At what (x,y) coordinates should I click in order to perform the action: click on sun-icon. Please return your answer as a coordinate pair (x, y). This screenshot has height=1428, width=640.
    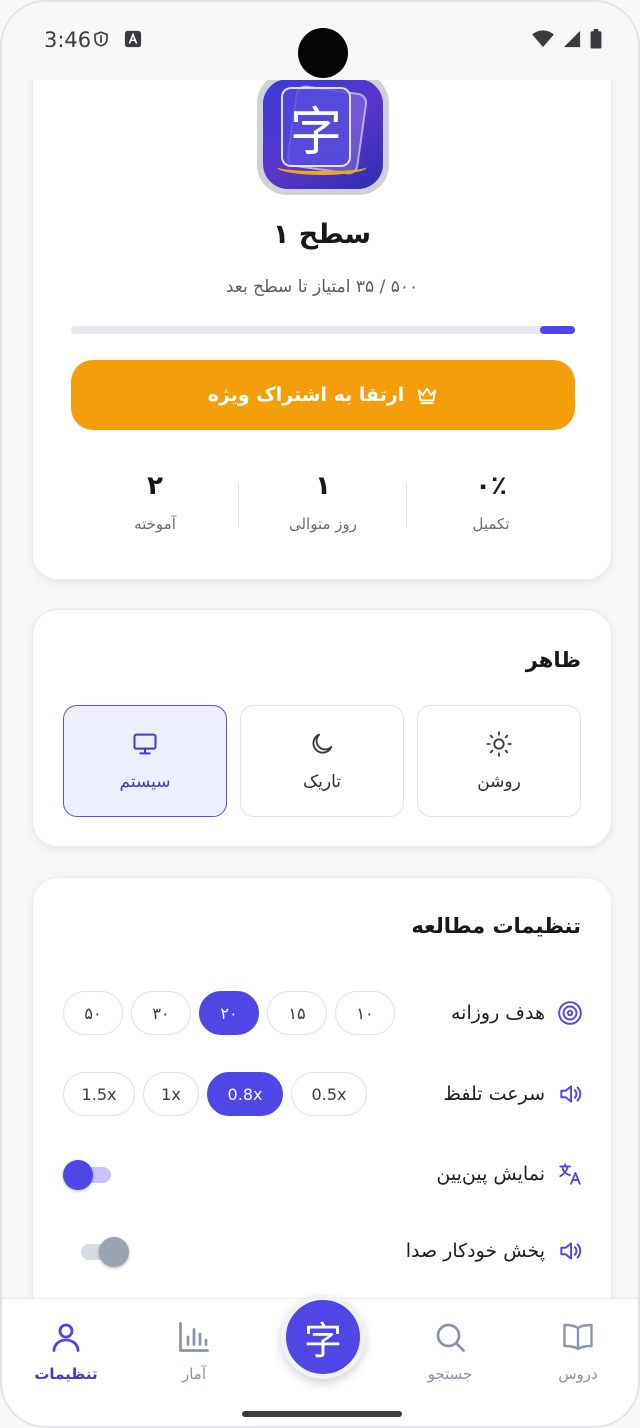
    Looking at the image, I should click on (499, 744).